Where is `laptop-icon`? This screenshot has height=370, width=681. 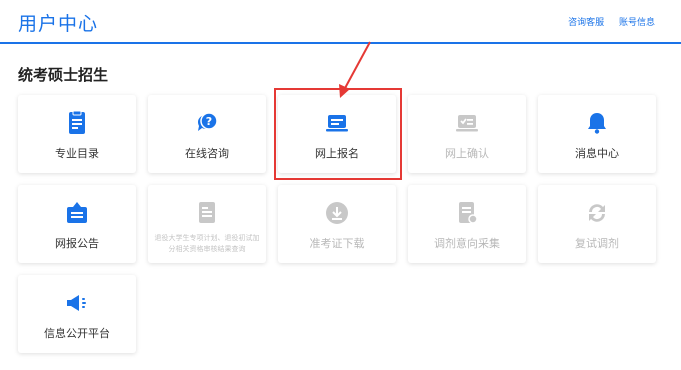
laptop-icon is located at coordinates (337, 123).